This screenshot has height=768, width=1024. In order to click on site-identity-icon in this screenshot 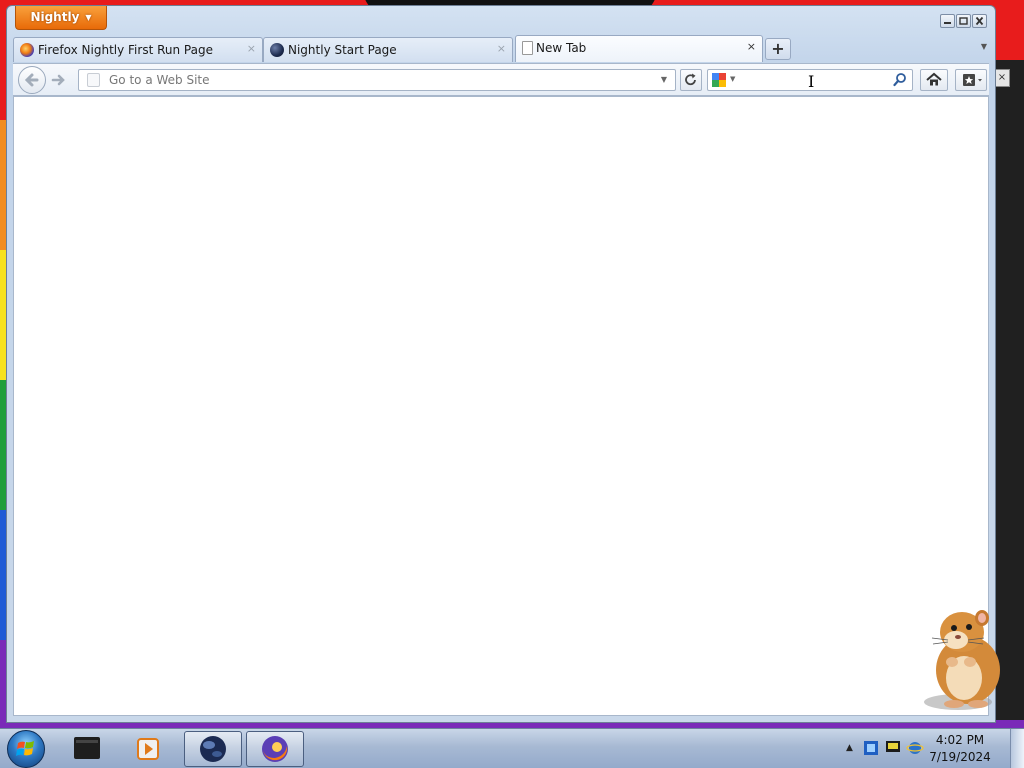, I will do `click(93, 80)`.